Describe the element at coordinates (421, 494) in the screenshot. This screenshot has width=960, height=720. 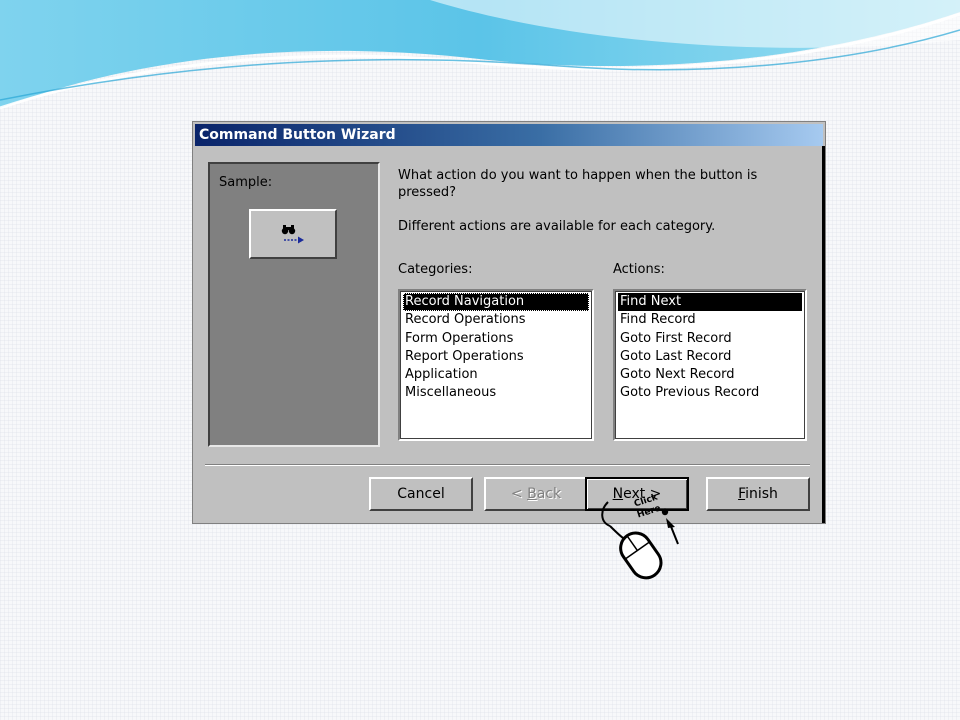
I see `cancel-button: Cancel` at that location.